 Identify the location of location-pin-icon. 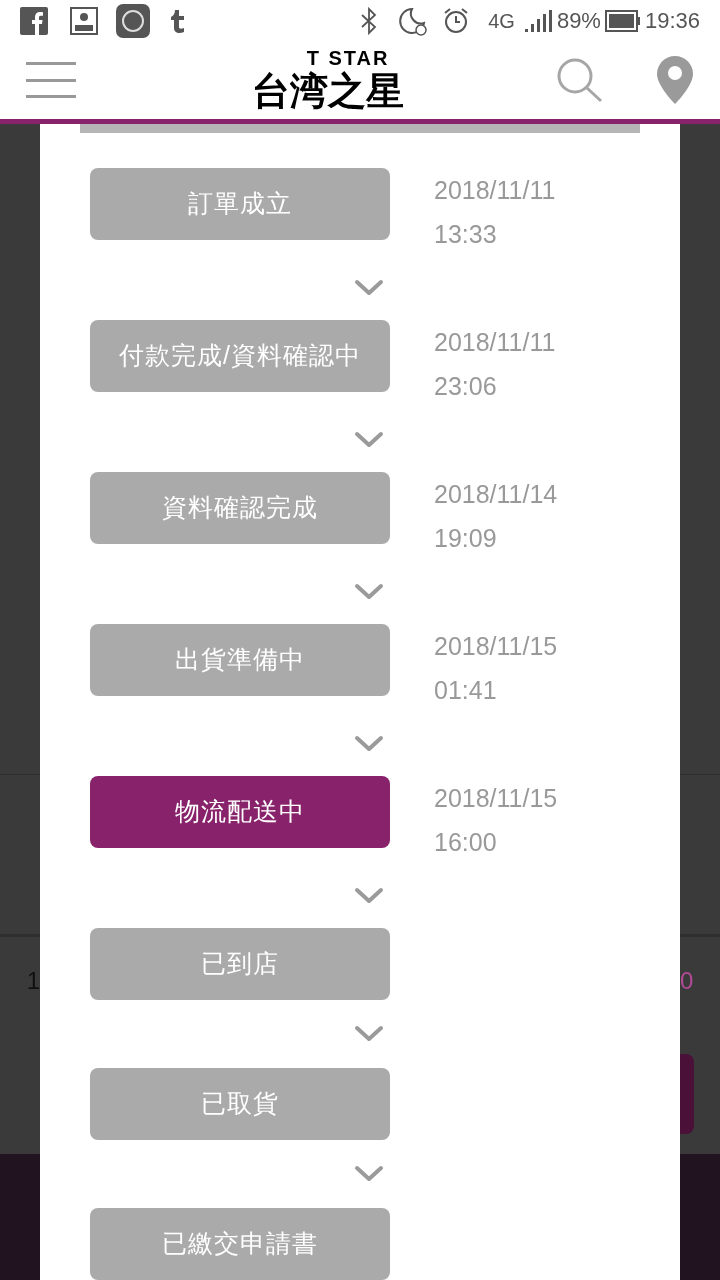
(675, 80).